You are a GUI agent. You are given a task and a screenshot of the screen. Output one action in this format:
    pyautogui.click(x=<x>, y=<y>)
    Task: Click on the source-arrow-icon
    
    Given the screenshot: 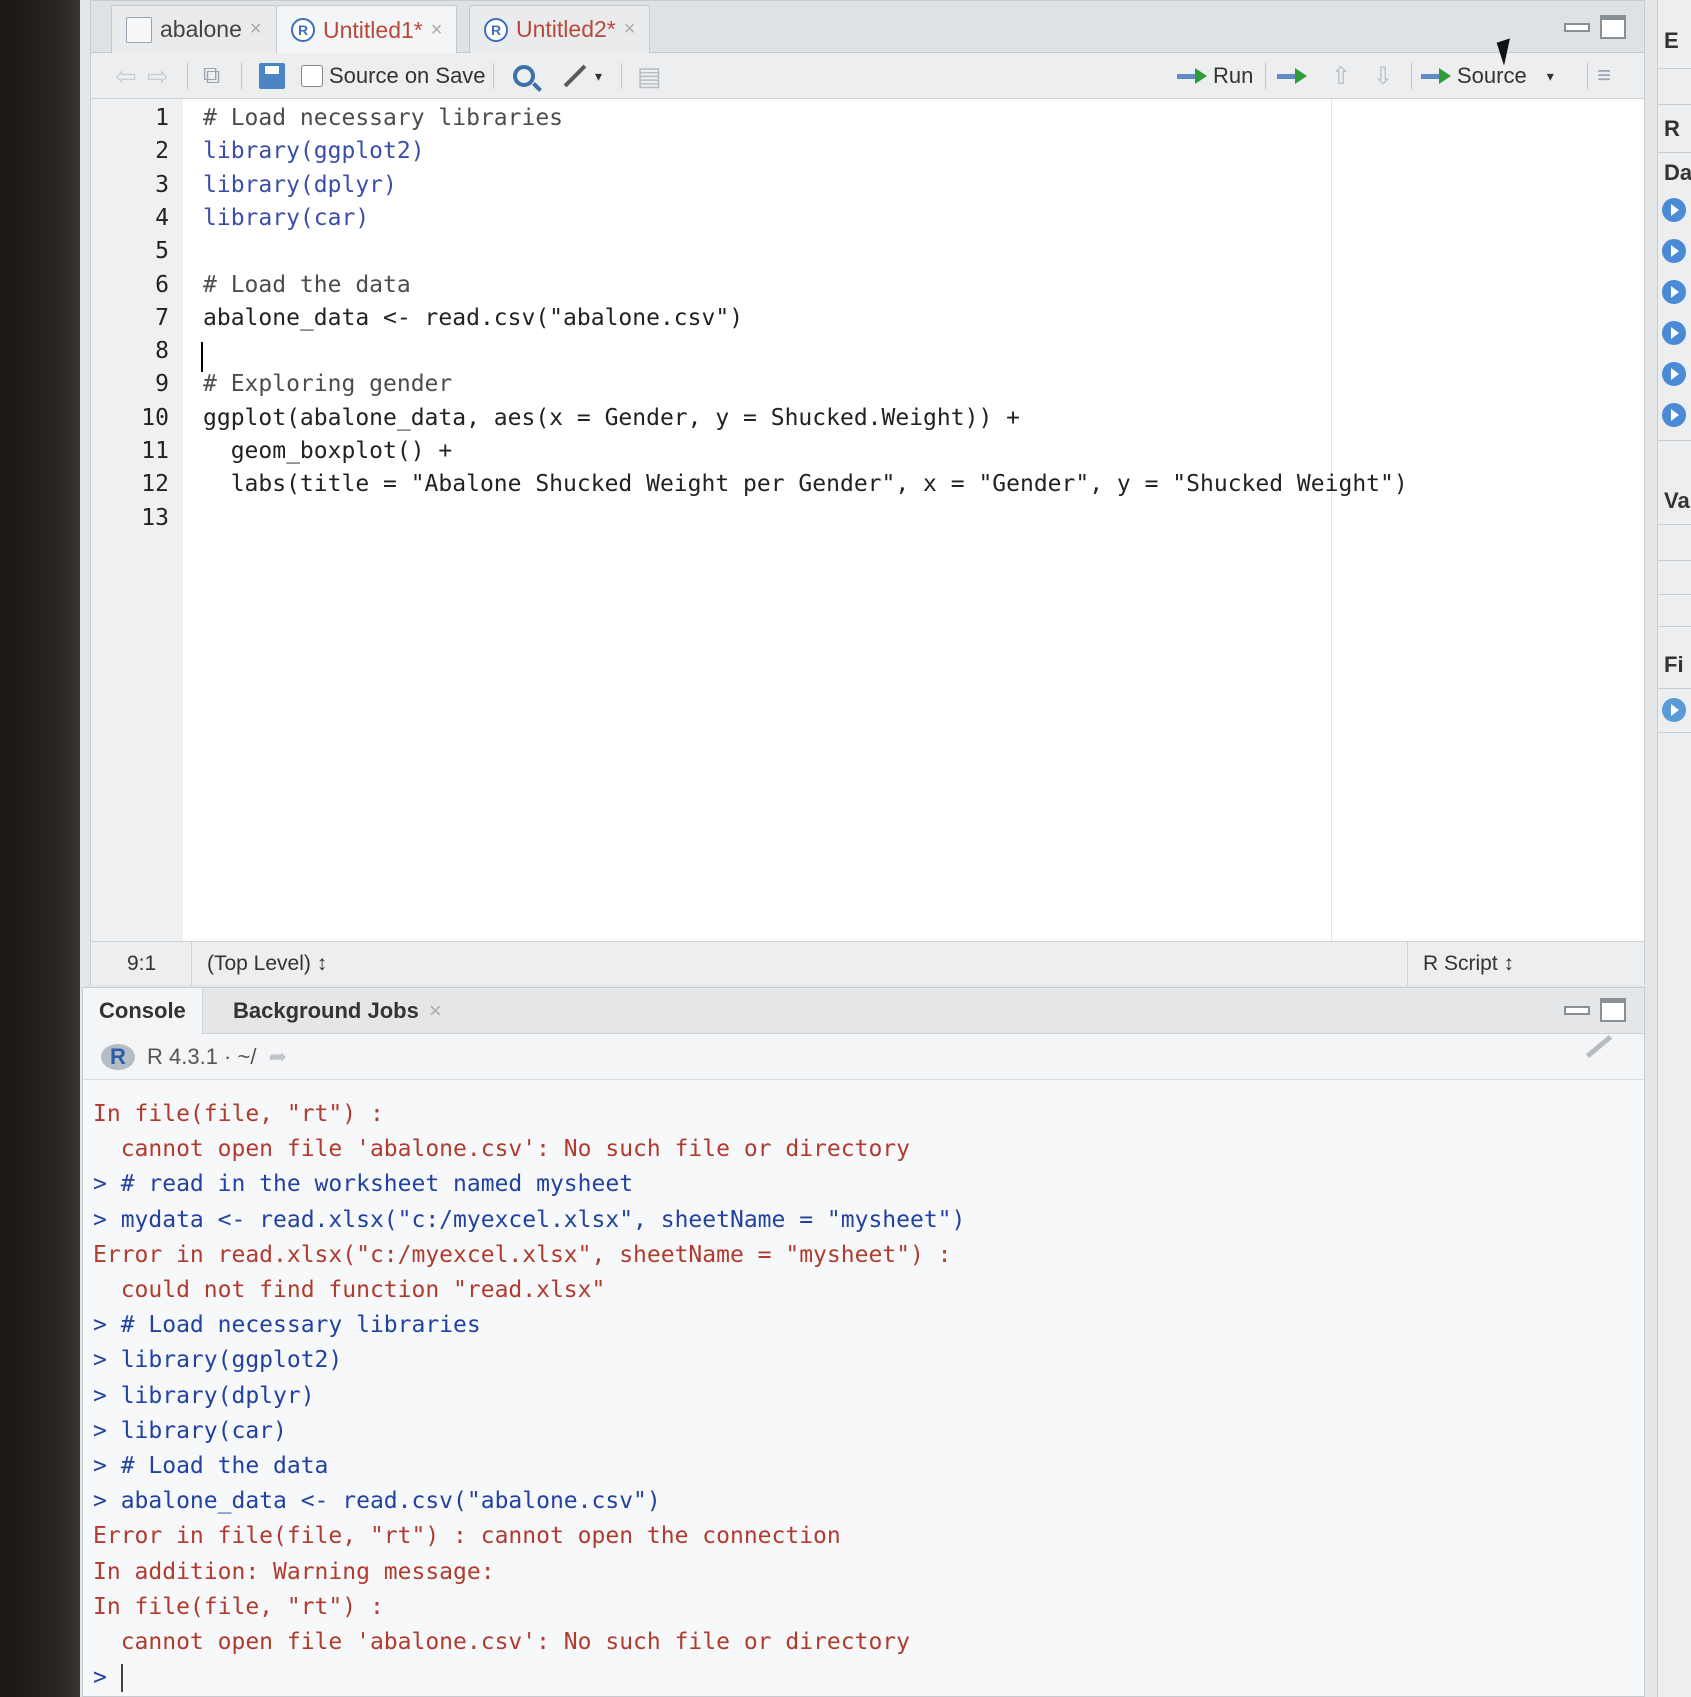 What is the action you would take?
    pyautogui.click(x=1436, y=76)
    